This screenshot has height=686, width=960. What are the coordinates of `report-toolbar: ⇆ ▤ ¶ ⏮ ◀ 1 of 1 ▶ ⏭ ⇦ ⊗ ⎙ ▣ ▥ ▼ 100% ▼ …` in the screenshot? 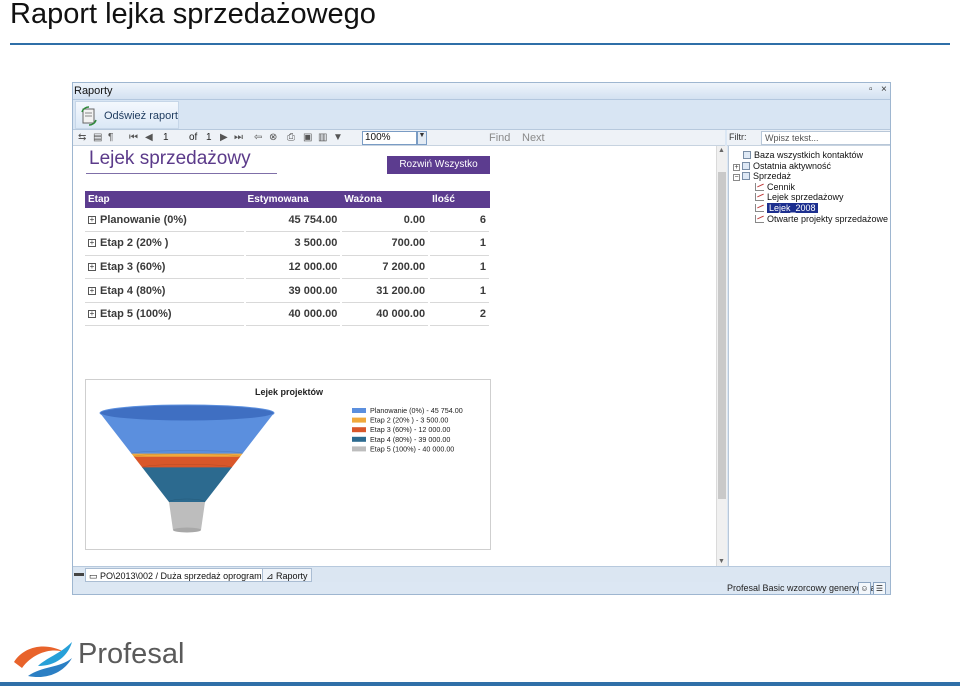 It's located at (399, 138).